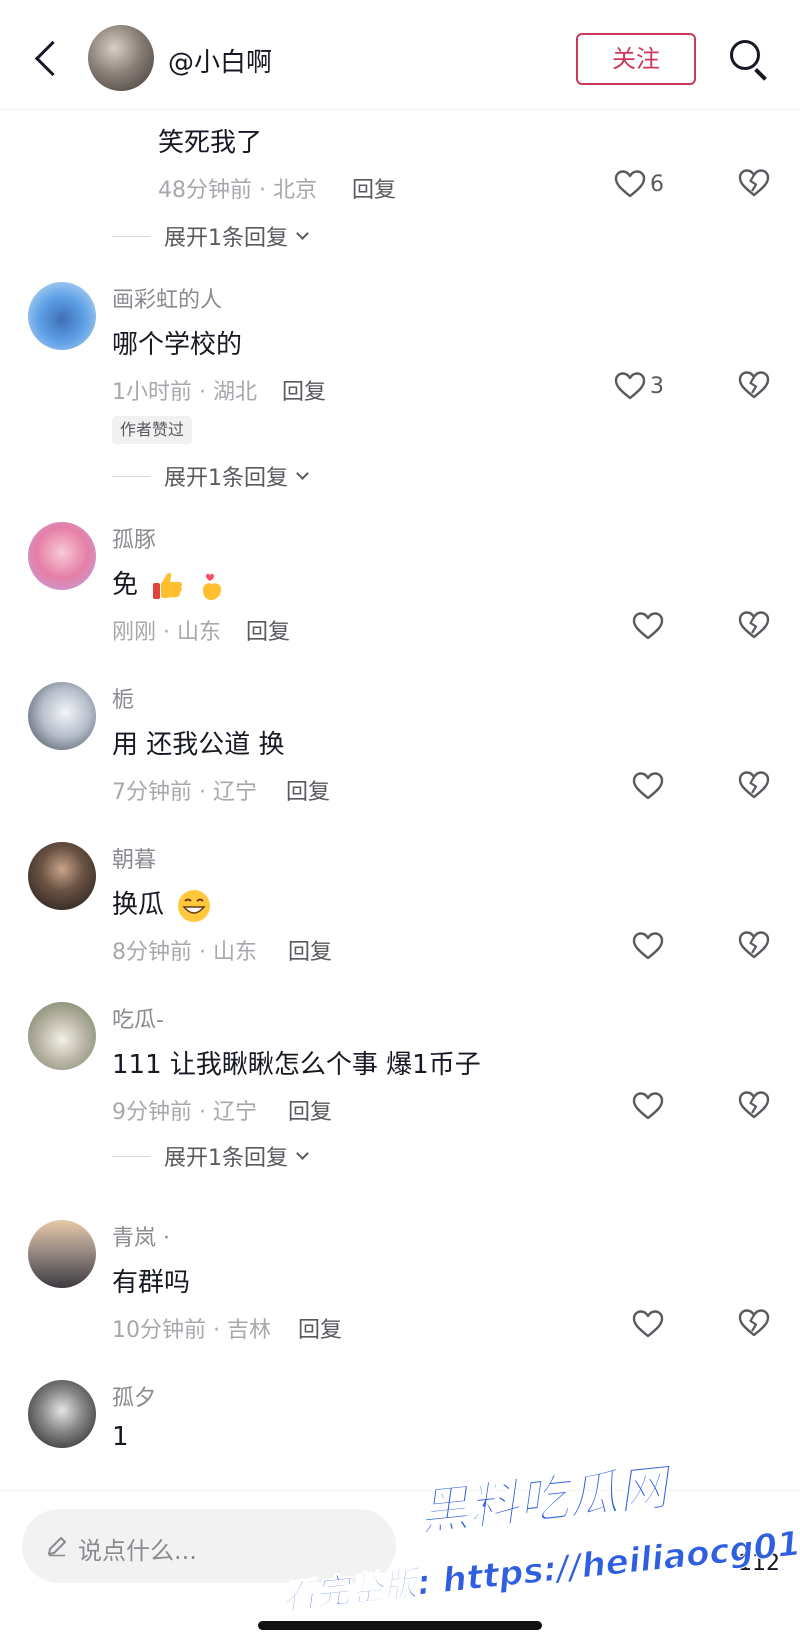 The height and width of the screenshot is (1646, 800). I want to click on comment-text-row: 免, so click(169, 583).